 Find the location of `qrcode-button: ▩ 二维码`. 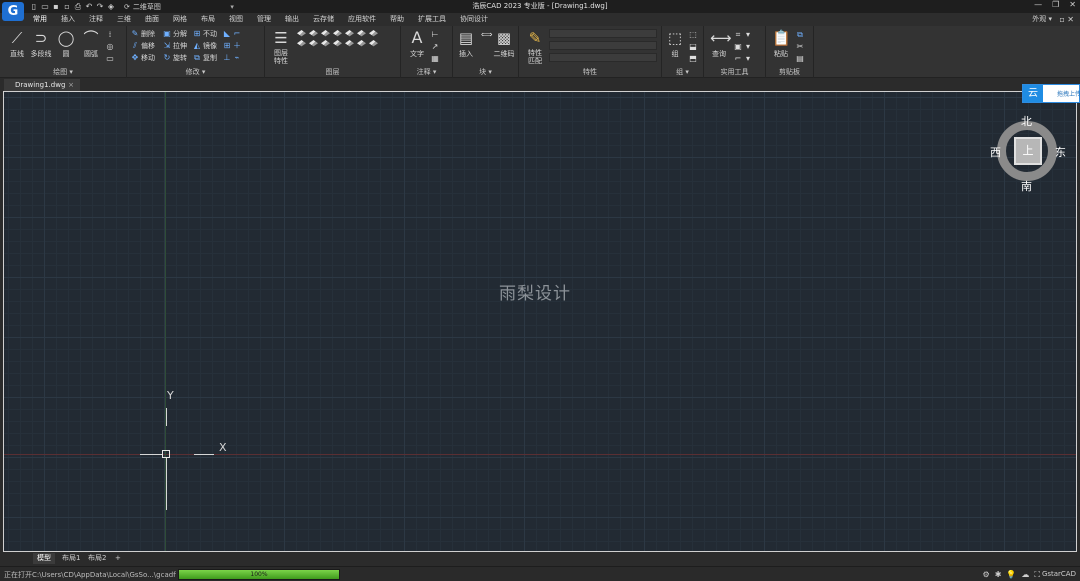

qrcode-button: ▩ 二维码 is located at coordinates (504, 44).